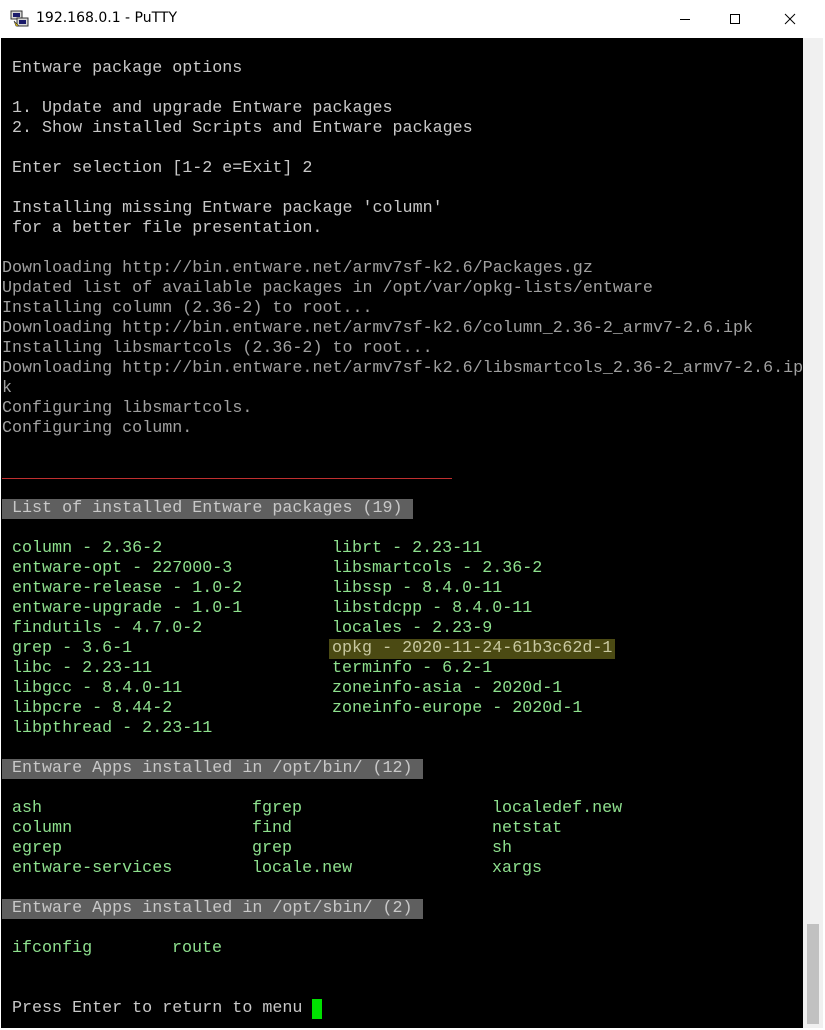 The height and width of the screenshot is (1030, 825). Describe the element at coordinates (82, 668) in the screenshot. I see `package-item: libc - 2.23-11` at that location.